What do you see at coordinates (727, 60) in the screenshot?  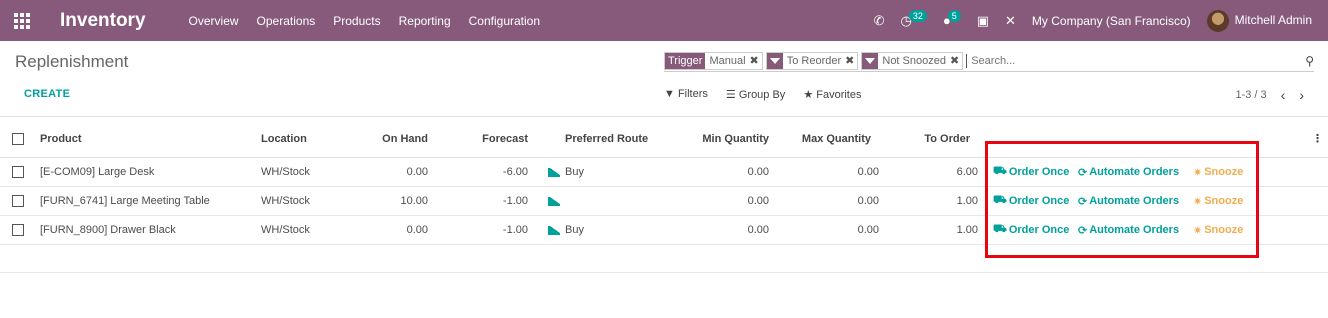 I see `facet-value: Manual` at bounding box center [727, 60].